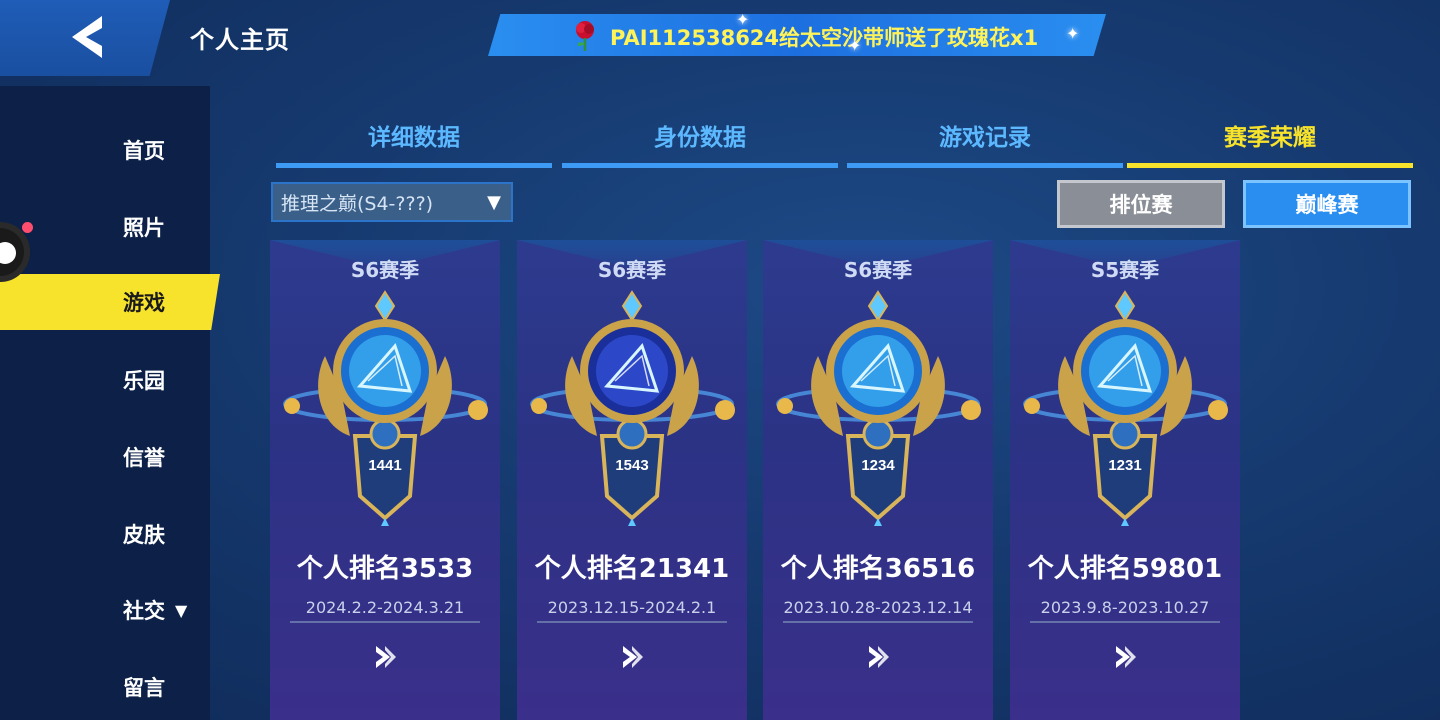 The height and width of the screenshot is (720, 1440). What do you see at coordinates (1327, 204) in the screenshot?
I see `peak-mode-button: 巅峰赛` at bounding box center [1327, 204].